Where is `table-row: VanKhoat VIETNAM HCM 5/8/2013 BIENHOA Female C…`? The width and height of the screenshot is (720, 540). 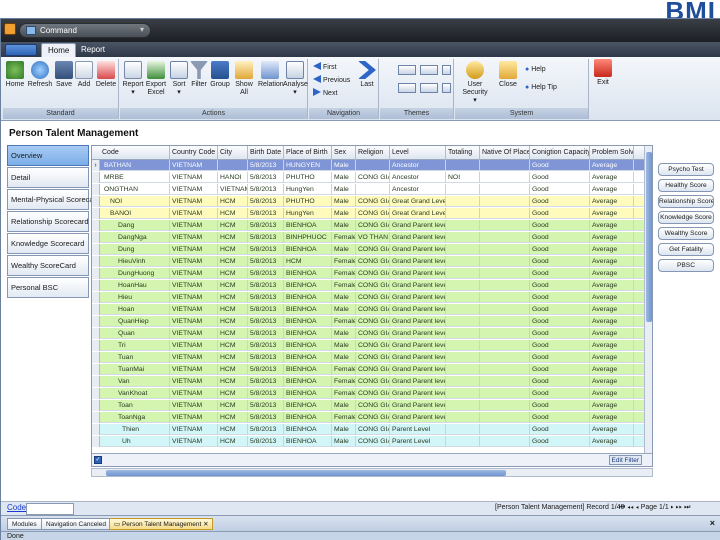 table-row: VanKhoat VIETNAM HCM 5/8/2013 BIENHOA Female C… is located at coordinates (368, 393).